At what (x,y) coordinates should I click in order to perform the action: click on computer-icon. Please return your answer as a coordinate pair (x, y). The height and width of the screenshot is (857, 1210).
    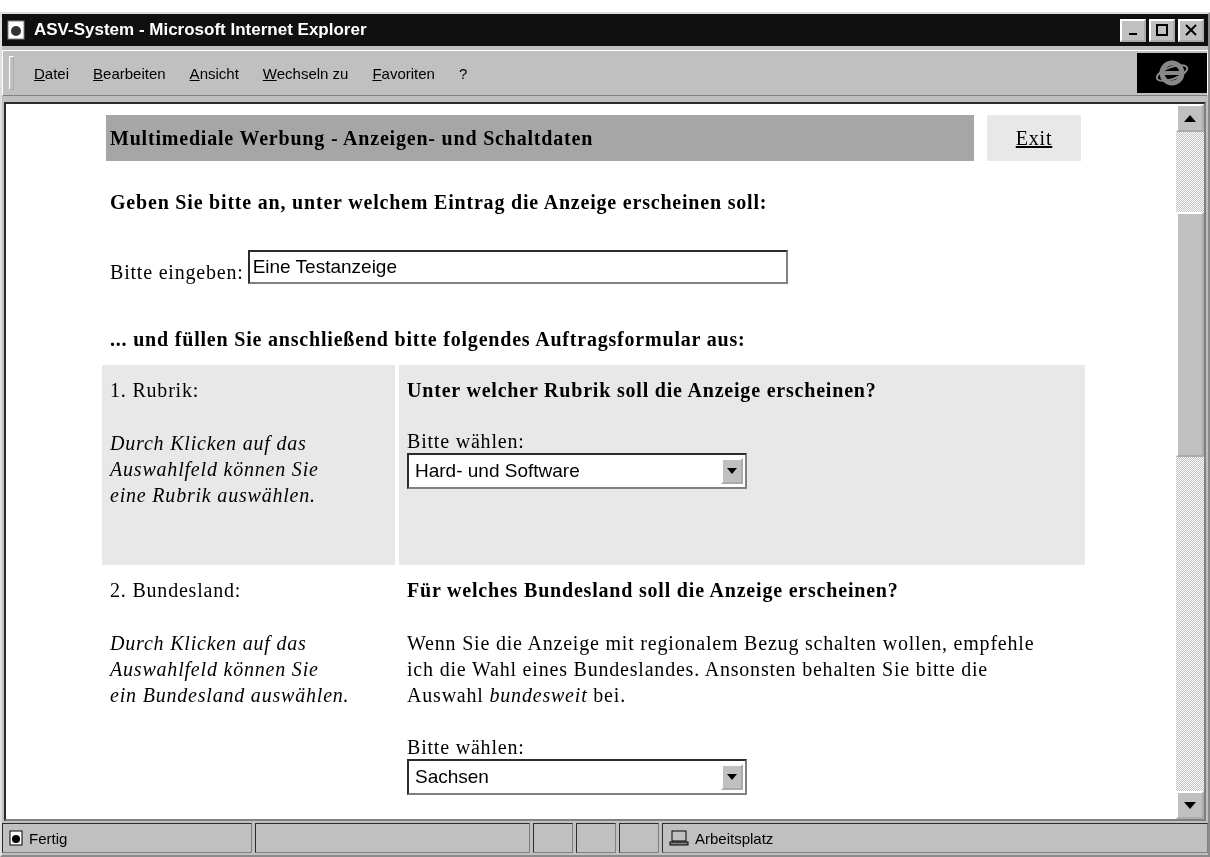
    Looking at the image, I should click on (679, 838).